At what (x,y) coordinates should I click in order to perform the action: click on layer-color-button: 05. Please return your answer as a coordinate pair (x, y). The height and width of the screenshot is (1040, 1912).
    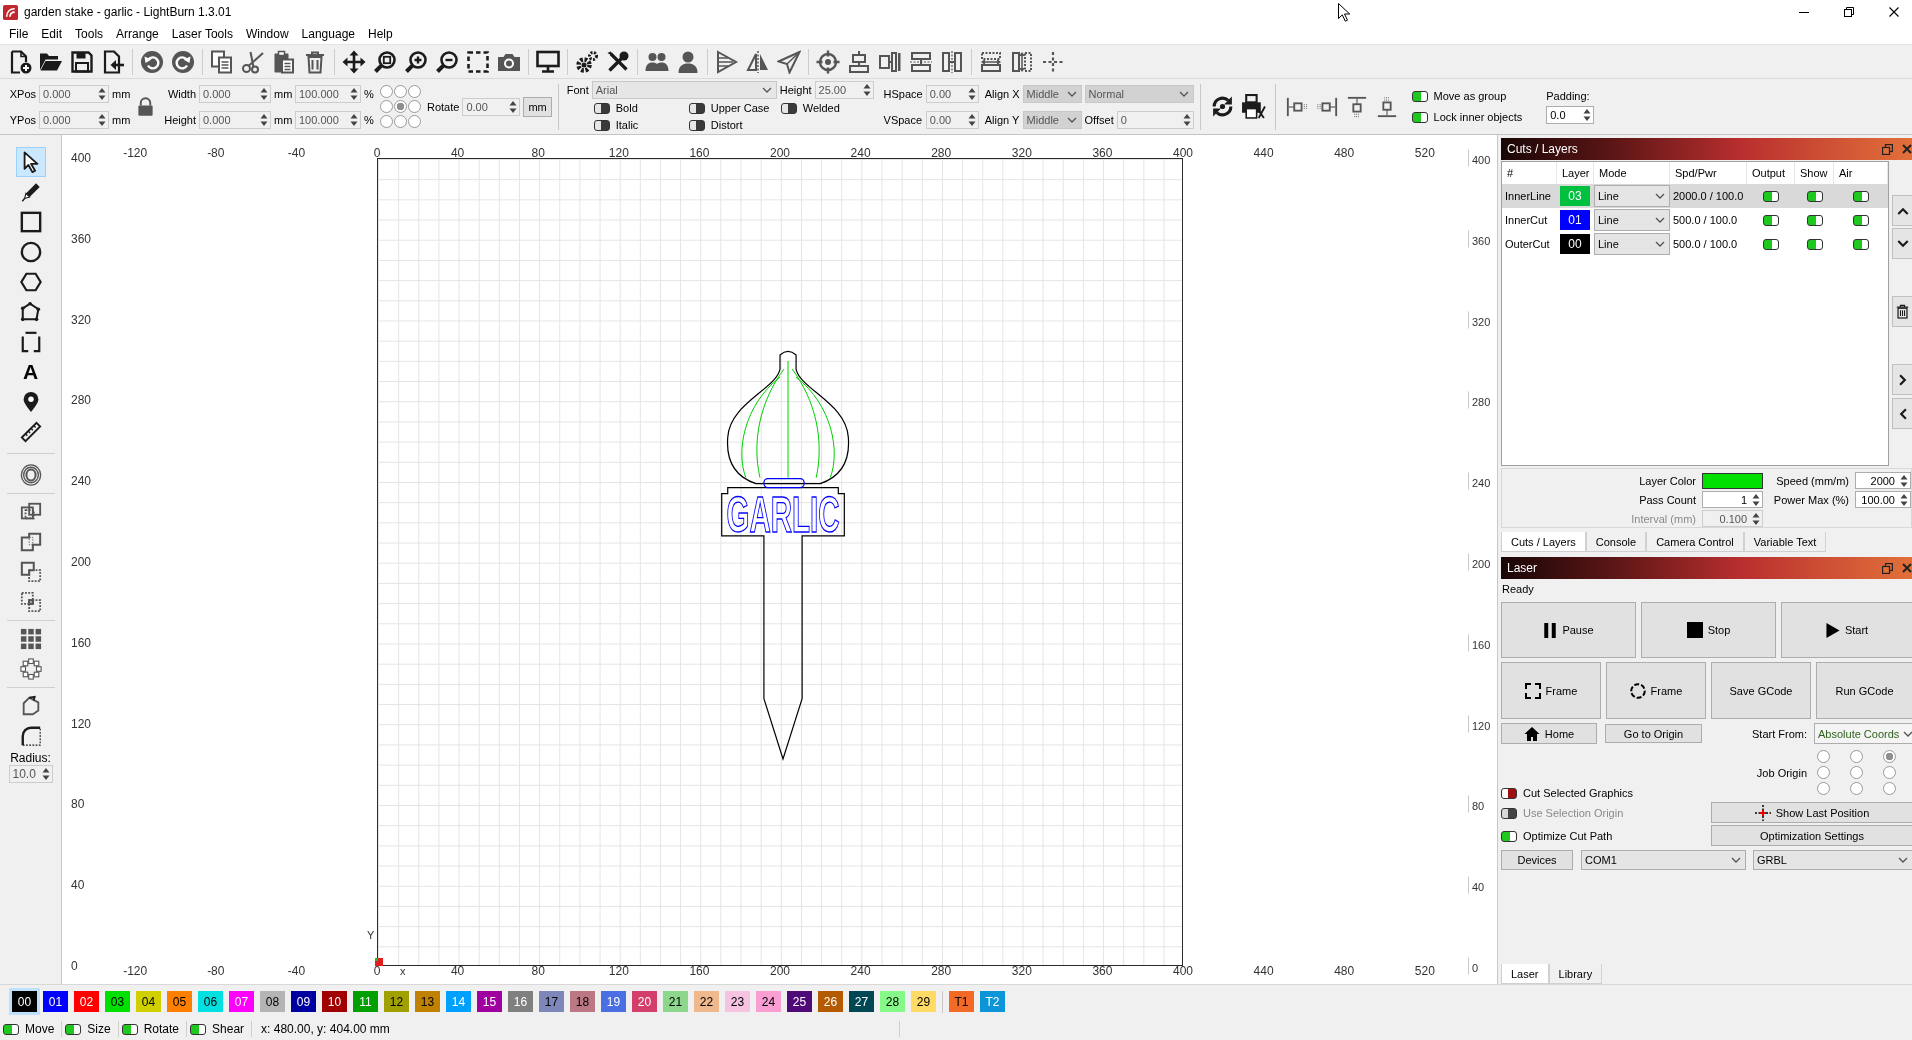
    Looking at the image, I should click on (179, 1001).